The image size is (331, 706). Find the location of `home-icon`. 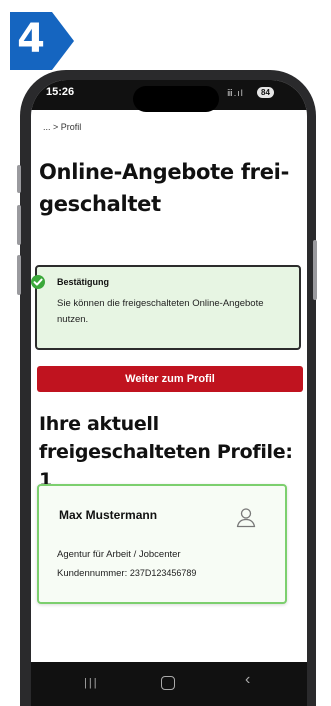

home-icon is located at coordinates (168, 683).